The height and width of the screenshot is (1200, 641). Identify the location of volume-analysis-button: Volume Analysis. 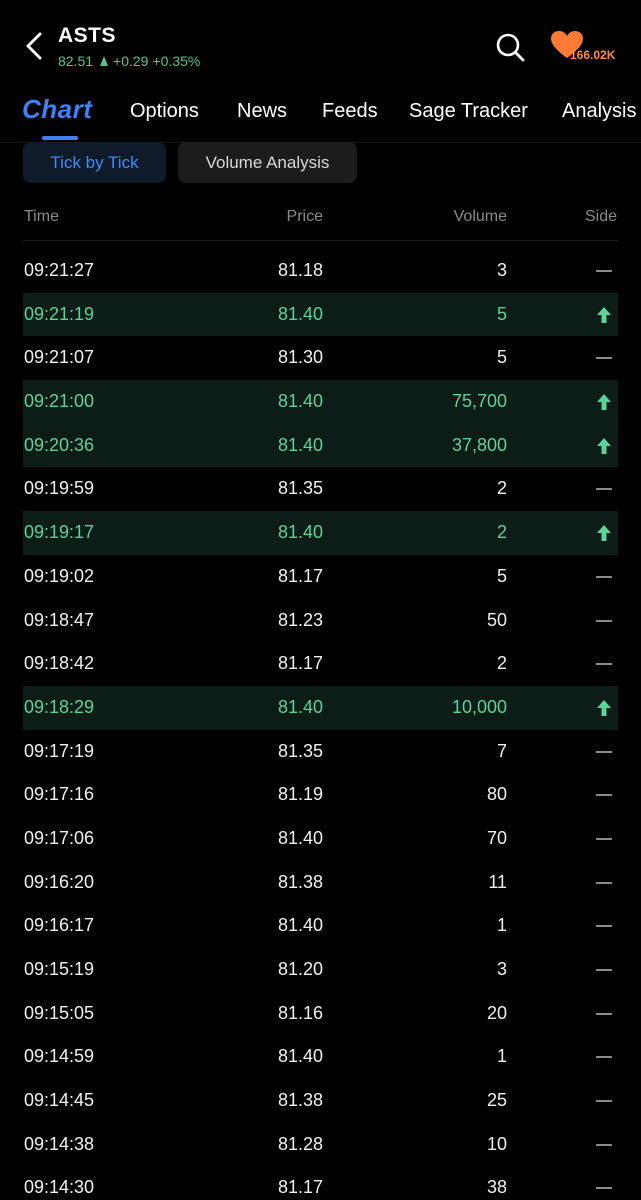
(267, 162).